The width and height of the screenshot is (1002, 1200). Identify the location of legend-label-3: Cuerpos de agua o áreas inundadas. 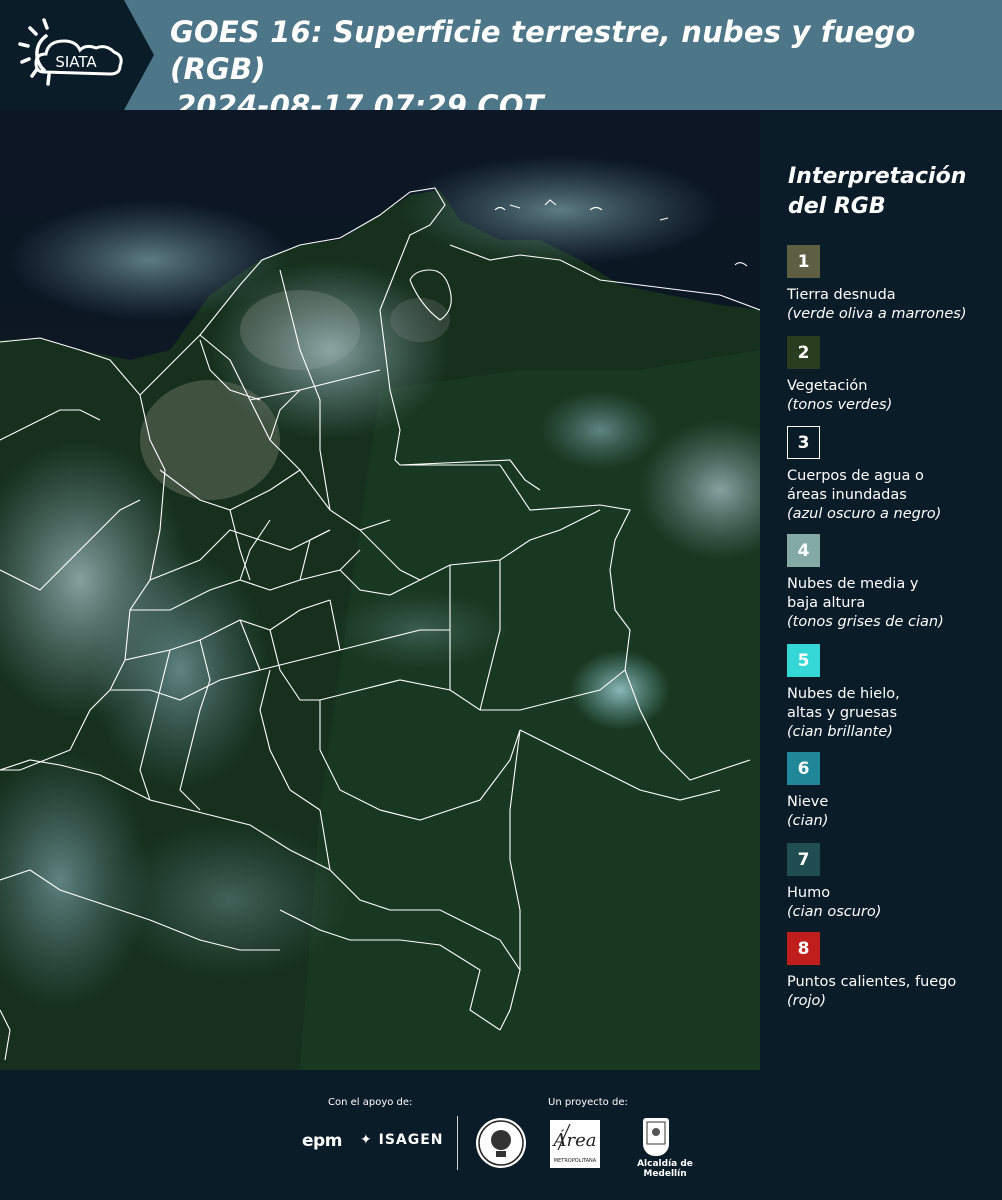
(855, 485).